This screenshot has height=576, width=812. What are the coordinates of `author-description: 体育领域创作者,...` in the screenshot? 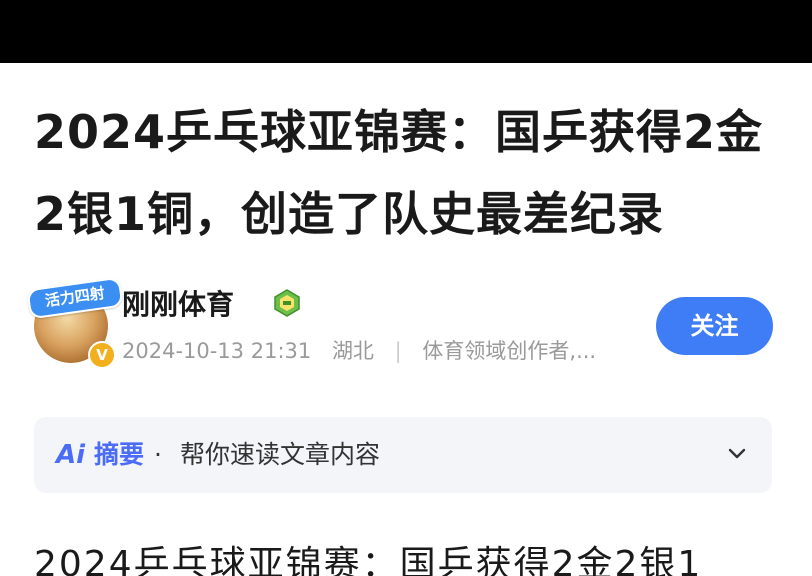 It's located at (509, 351).